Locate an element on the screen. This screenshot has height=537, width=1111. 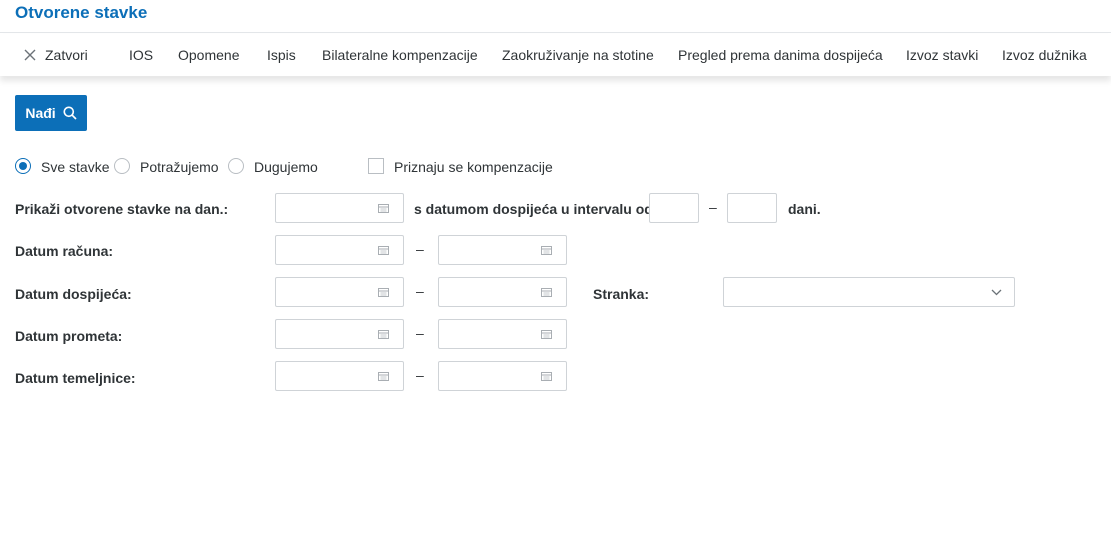
radio-we-owe is located at coordinates (236, 166).